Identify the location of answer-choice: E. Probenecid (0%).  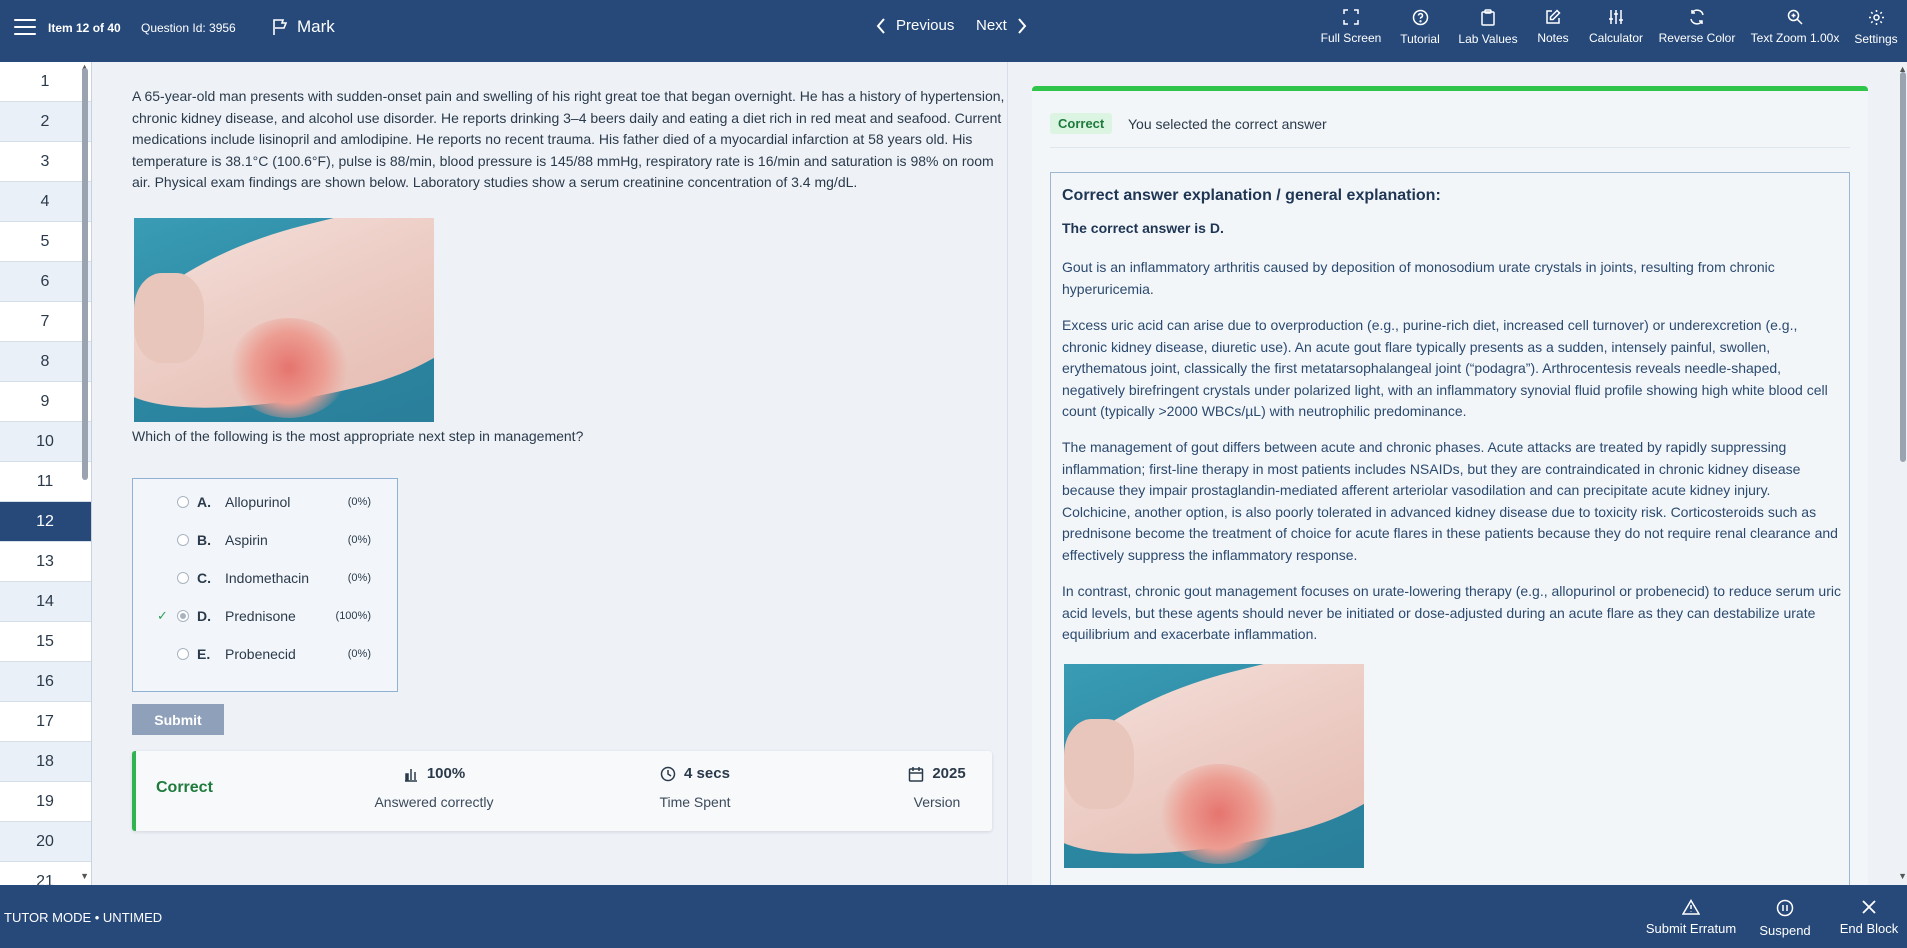
(266, 654).